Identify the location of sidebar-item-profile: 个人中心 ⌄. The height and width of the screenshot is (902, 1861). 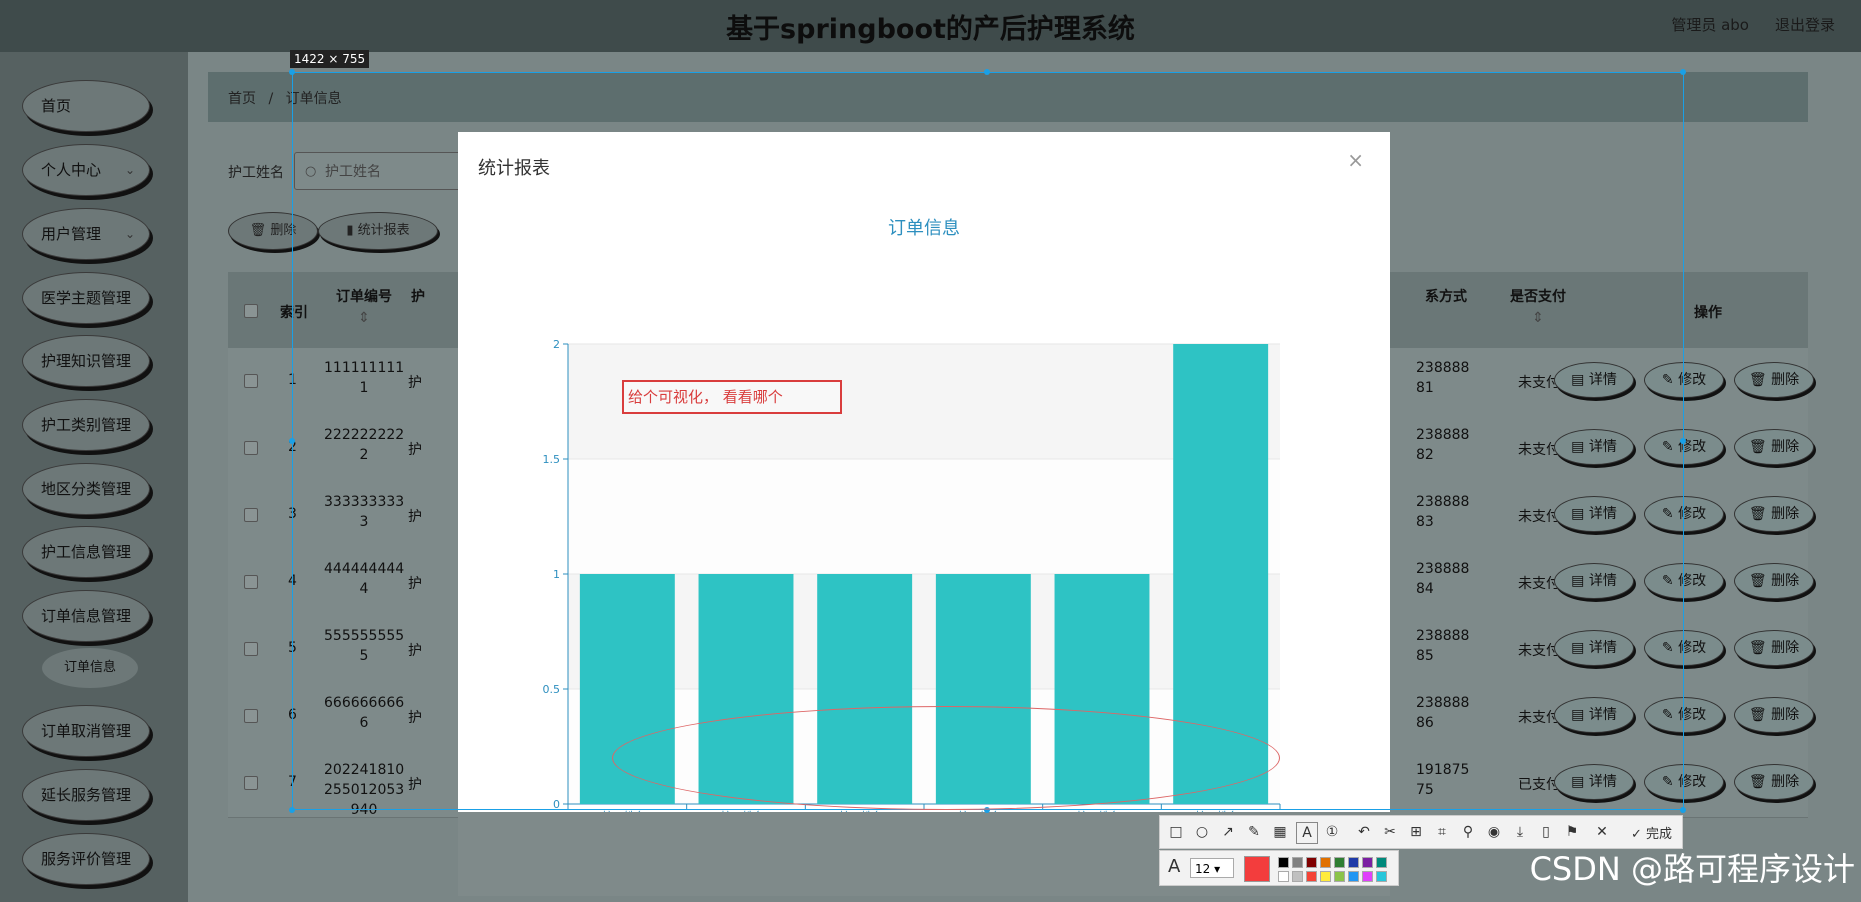
(86, 170).